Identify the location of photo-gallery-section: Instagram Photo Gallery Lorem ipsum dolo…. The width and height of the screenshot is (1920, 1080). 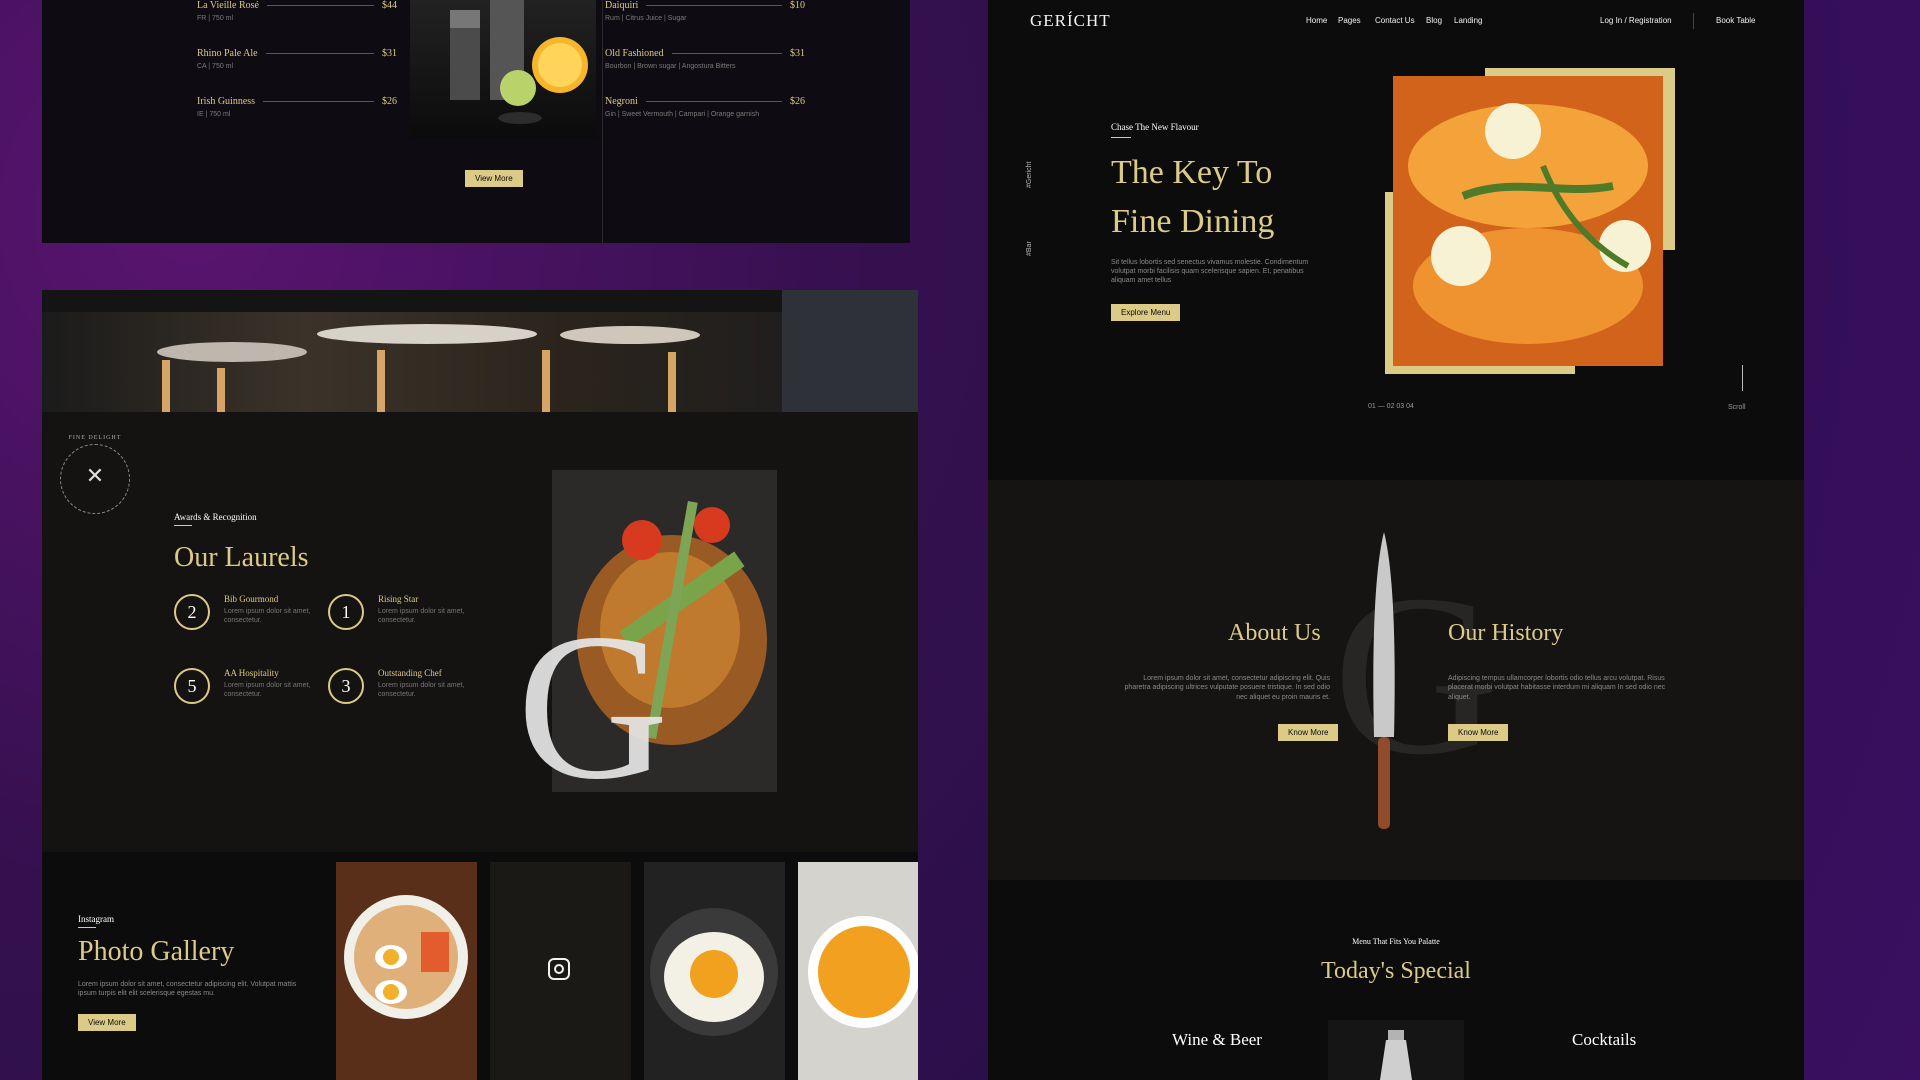
(480, 966).